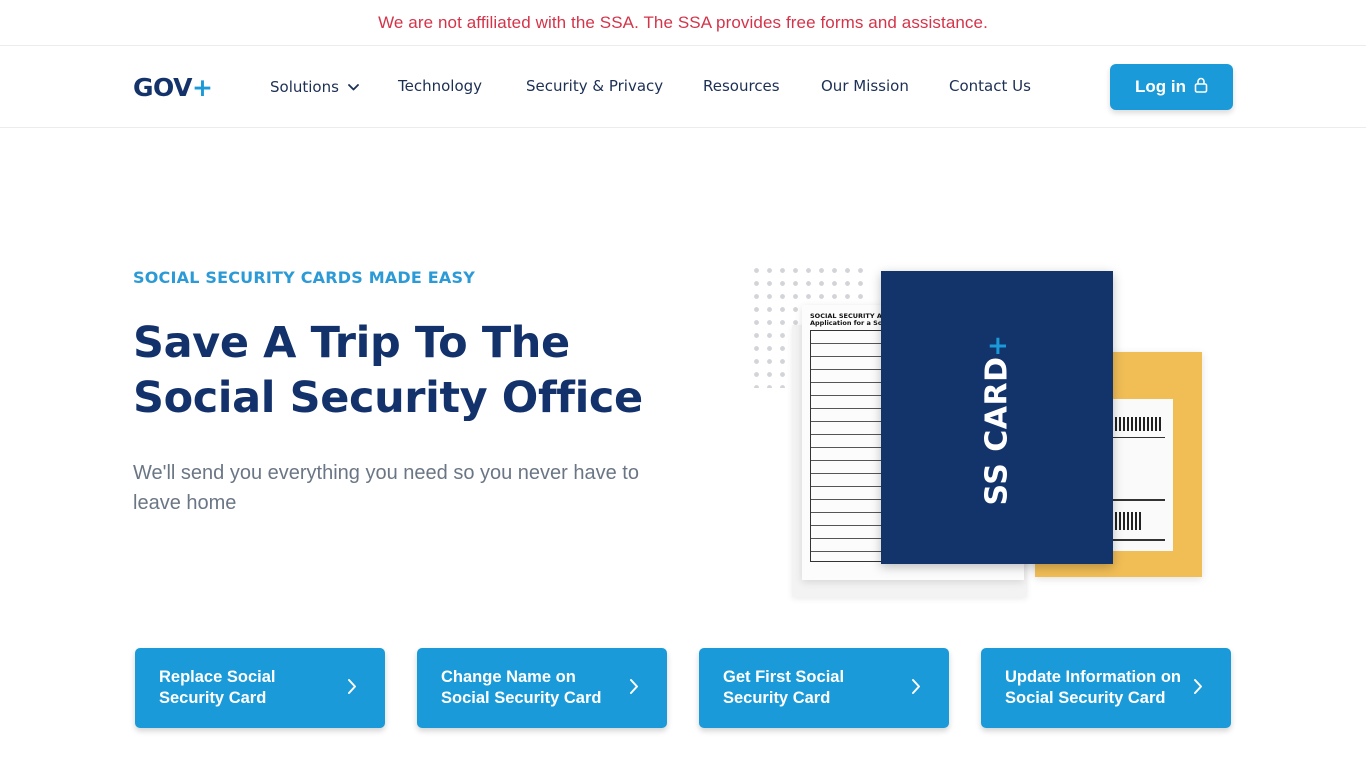  What do you see at coordinates (353, 86) in the screenshot?
I see `chevron-down-icon` at bounding box center [353, 86].